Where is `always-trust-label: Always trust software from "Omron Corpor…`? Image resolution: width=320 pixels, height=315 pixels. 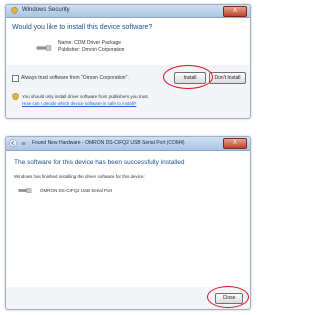 always-trust-label: Always trust software from "Omron Corpor… is located at coordinates (75, 78).